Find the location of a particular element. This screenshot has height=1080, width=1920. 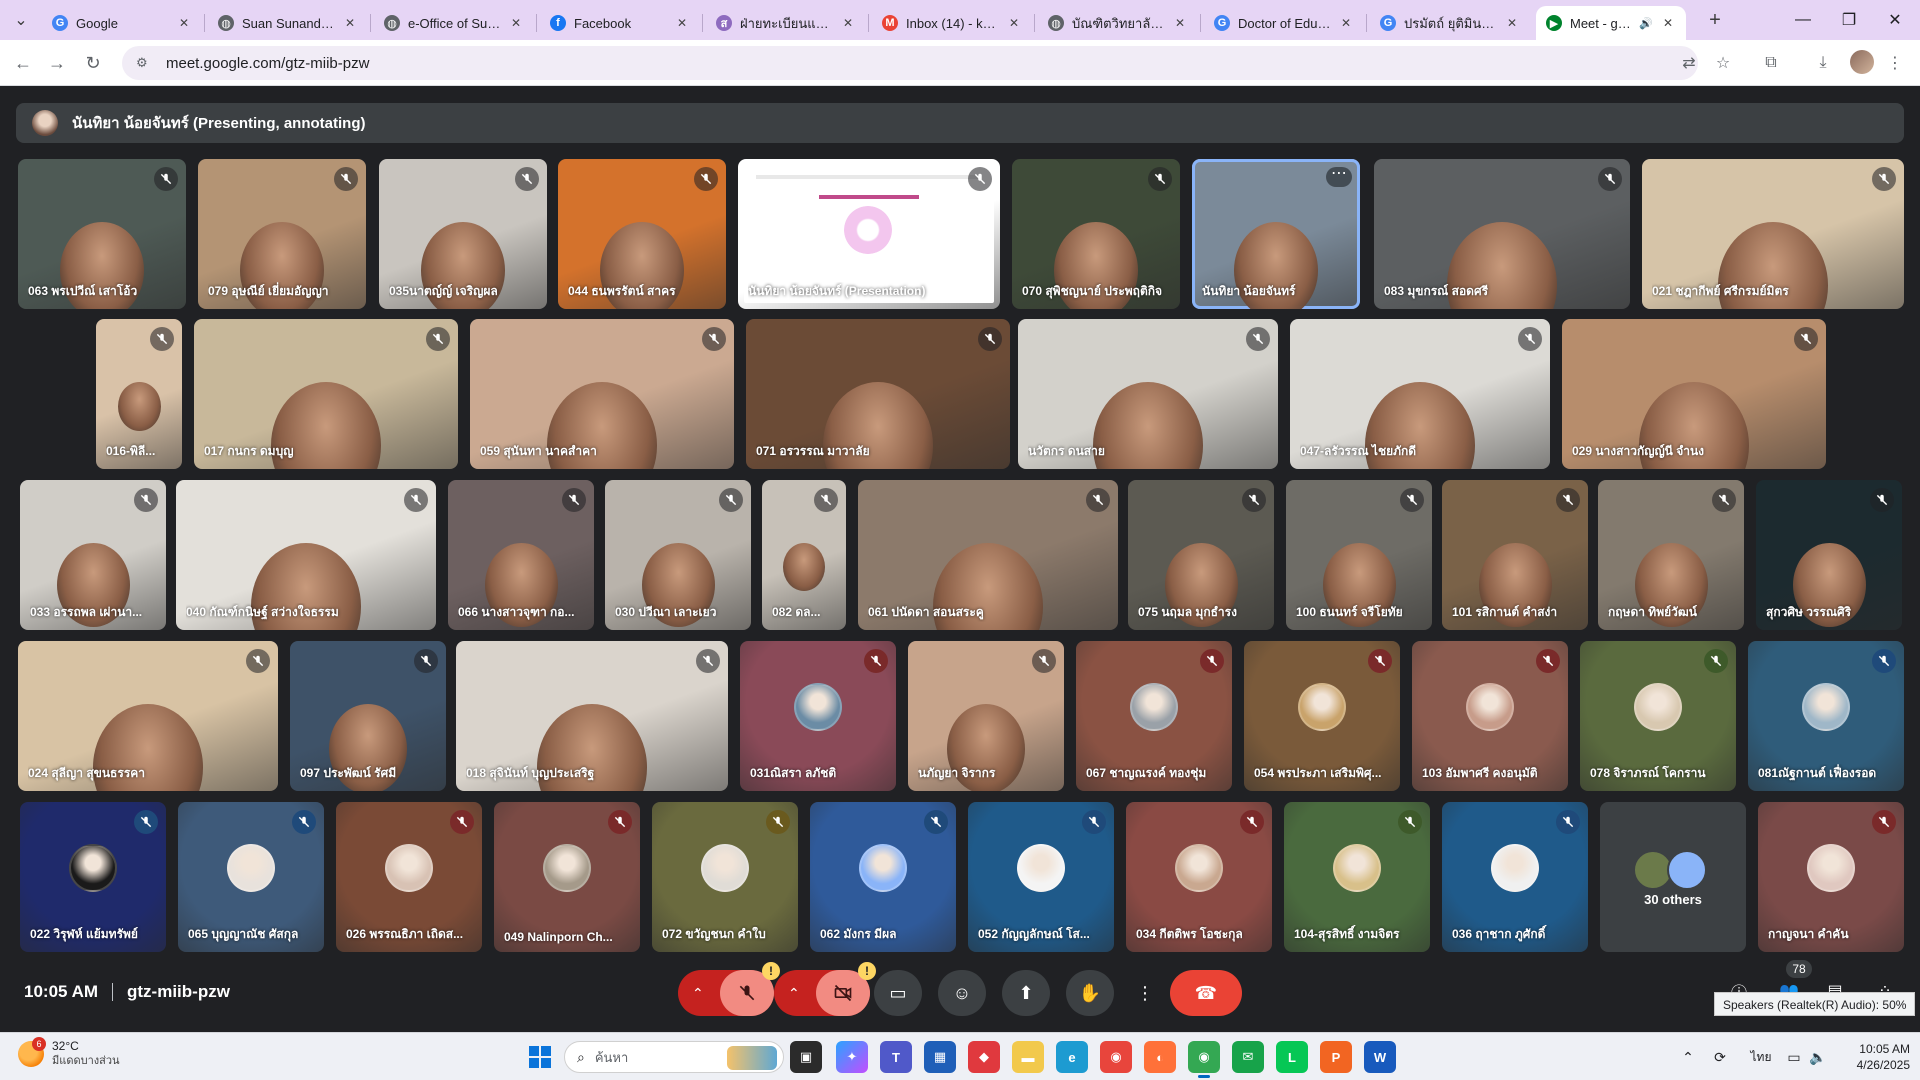

taskbar-clock: 10:05 AM 4/26/2025 is located at coordinates (1875, 1057).